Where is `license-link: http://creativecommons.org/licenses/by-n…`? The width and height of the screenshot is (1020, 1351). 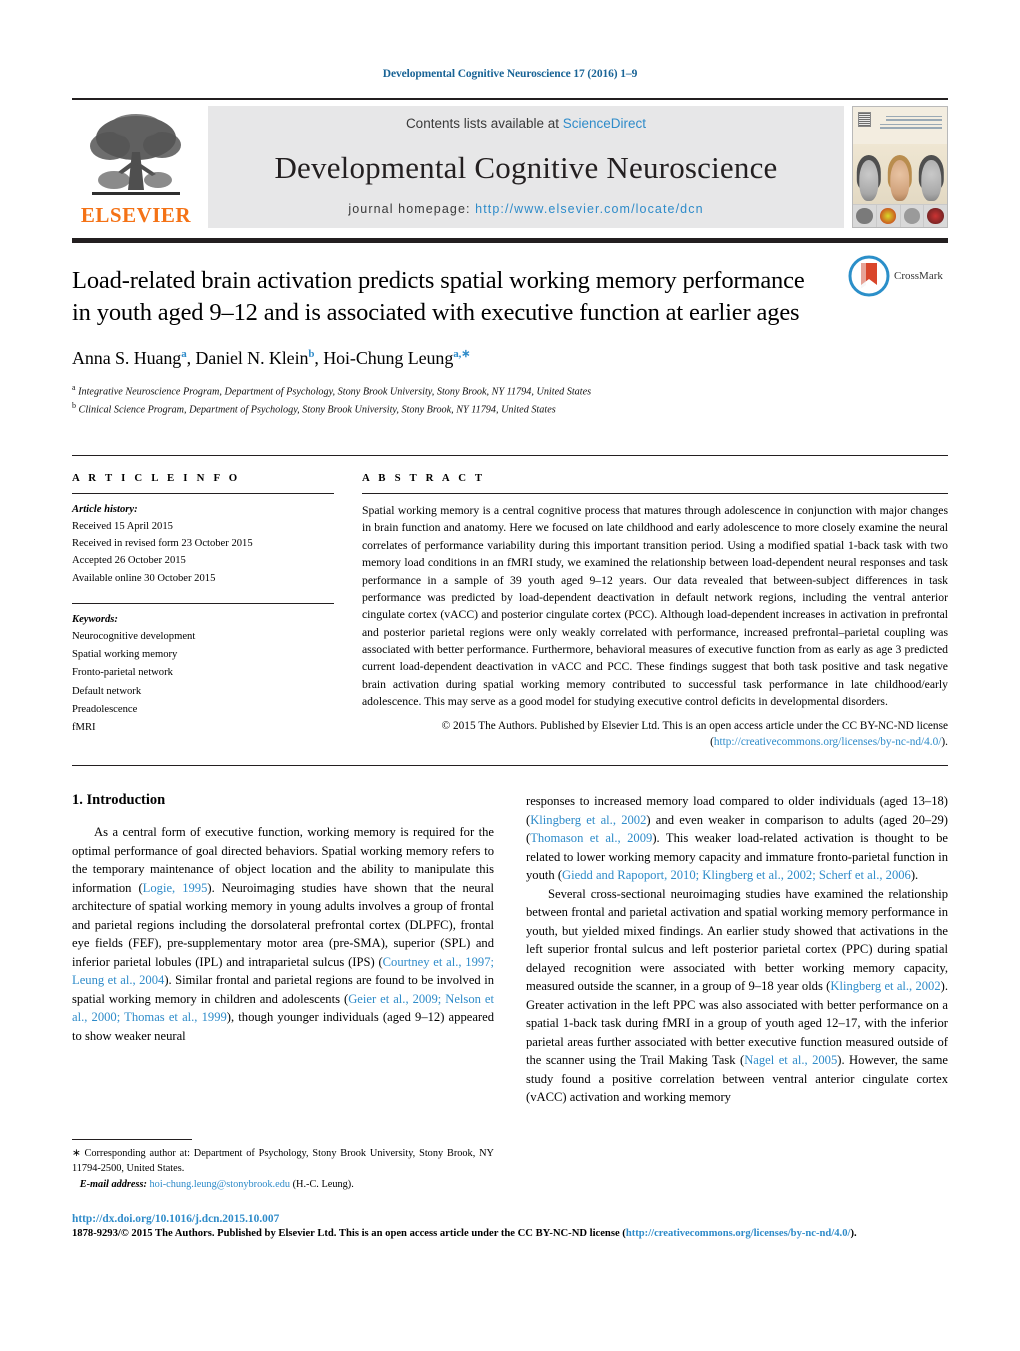 license-link: http://creativecommons.org/licenses/by-n… is located at coordinates (828, 742).